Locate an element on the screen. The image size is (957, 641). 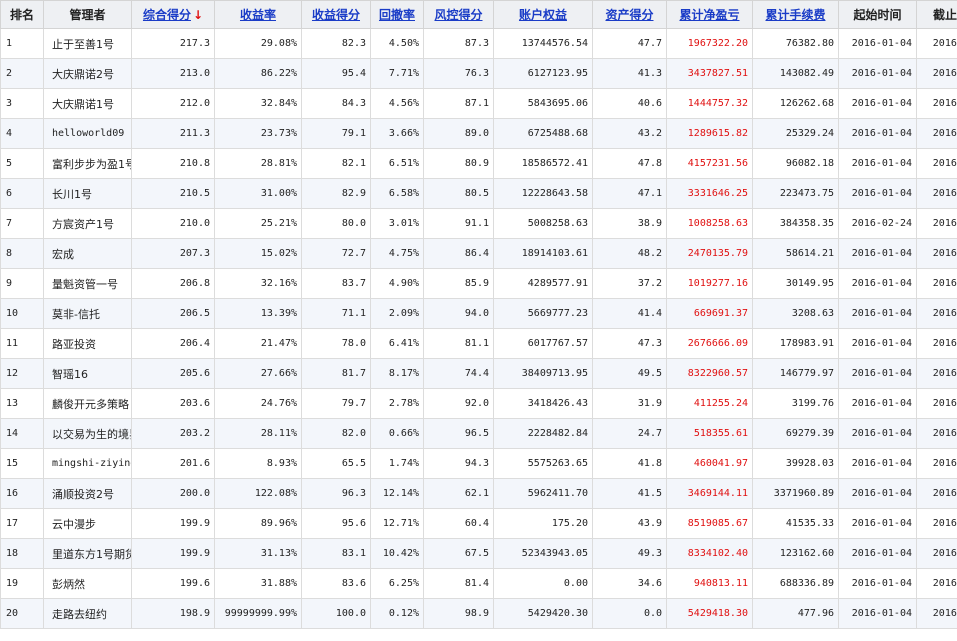
cell-asset-score: 41.3 is located at coordinates (629, 73).